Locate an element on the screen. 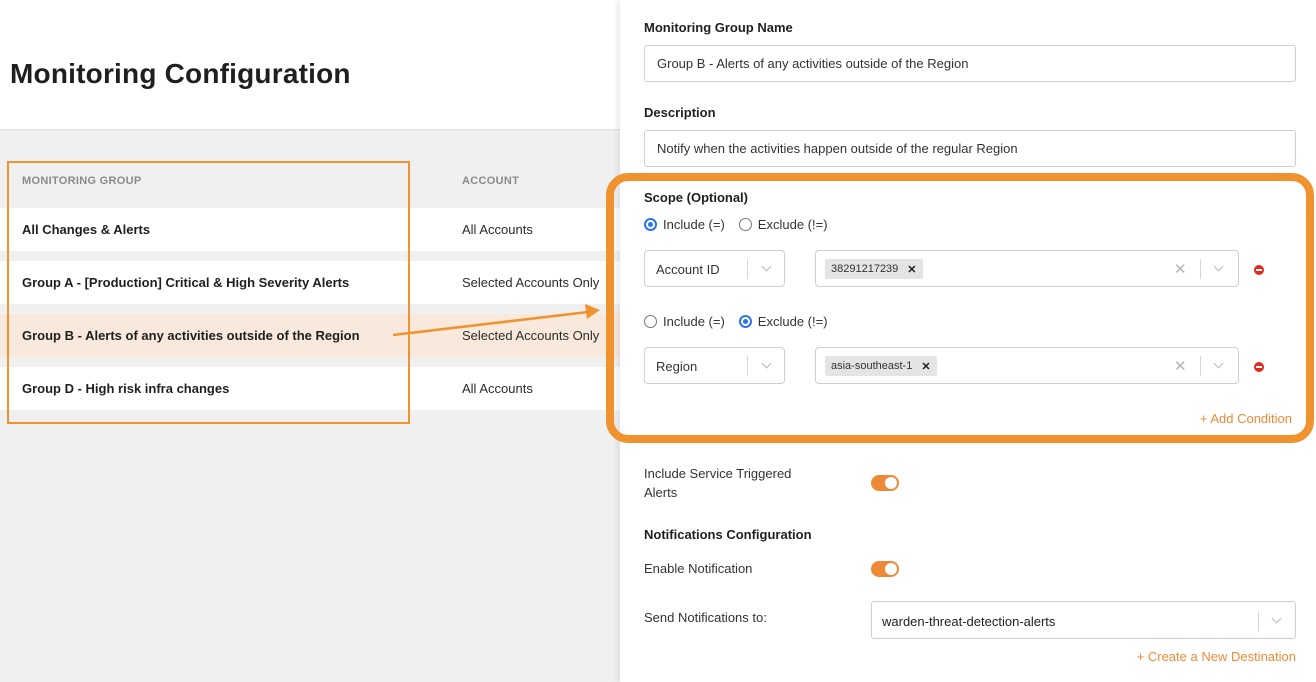  group-name: All Changes & Alerts is located at coordinates (86, 229).